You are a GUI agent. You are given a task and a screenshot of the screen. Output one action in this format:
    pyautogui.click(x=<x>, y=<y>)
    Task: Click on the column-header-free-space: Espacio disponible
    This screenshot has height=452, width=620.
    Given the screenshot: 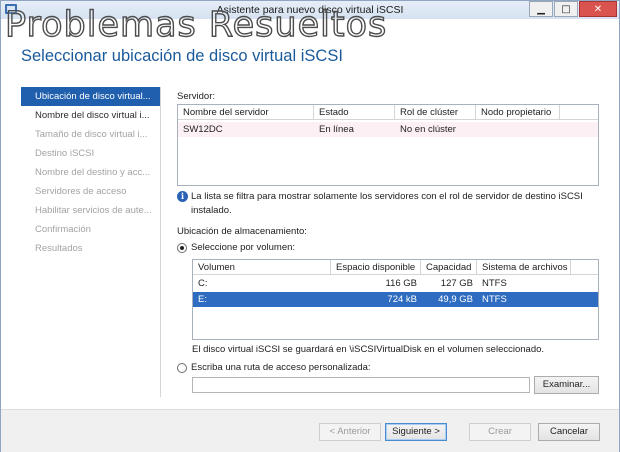 What is the action you would take?
    pyautogui.click(x=376, y=267)
    